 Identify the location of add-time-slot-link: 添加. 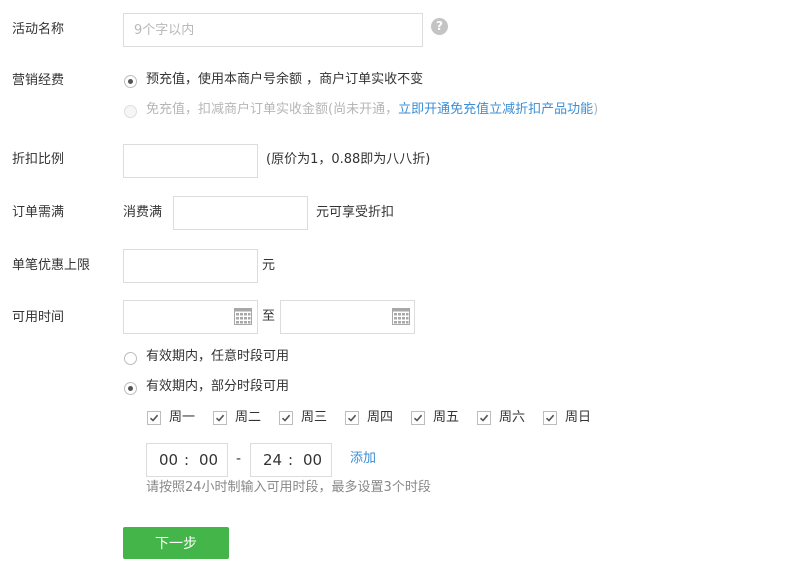
(363, 459).